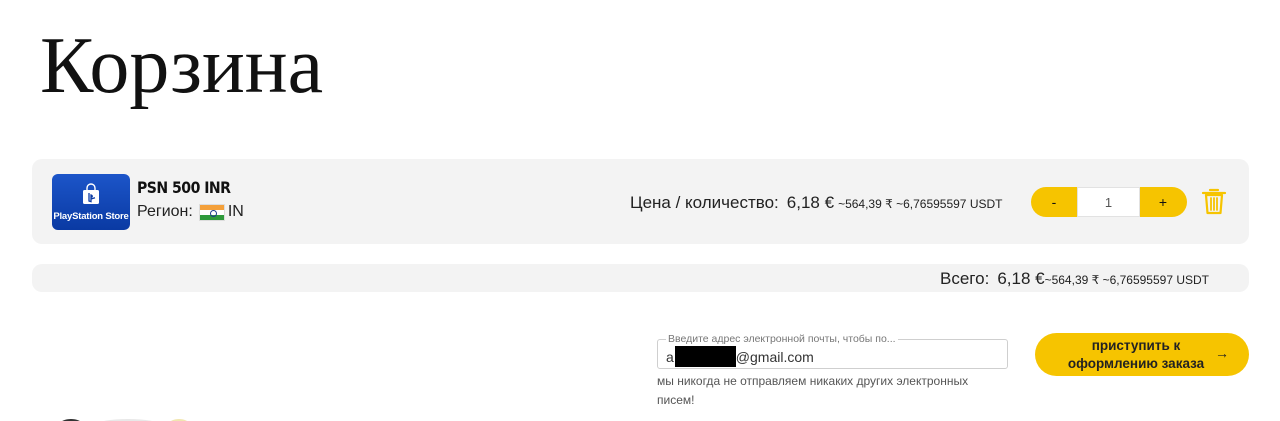  Describe the element at coordinates (670, 356) in the screenshot. I see `email-value-prefix: a` at that location.